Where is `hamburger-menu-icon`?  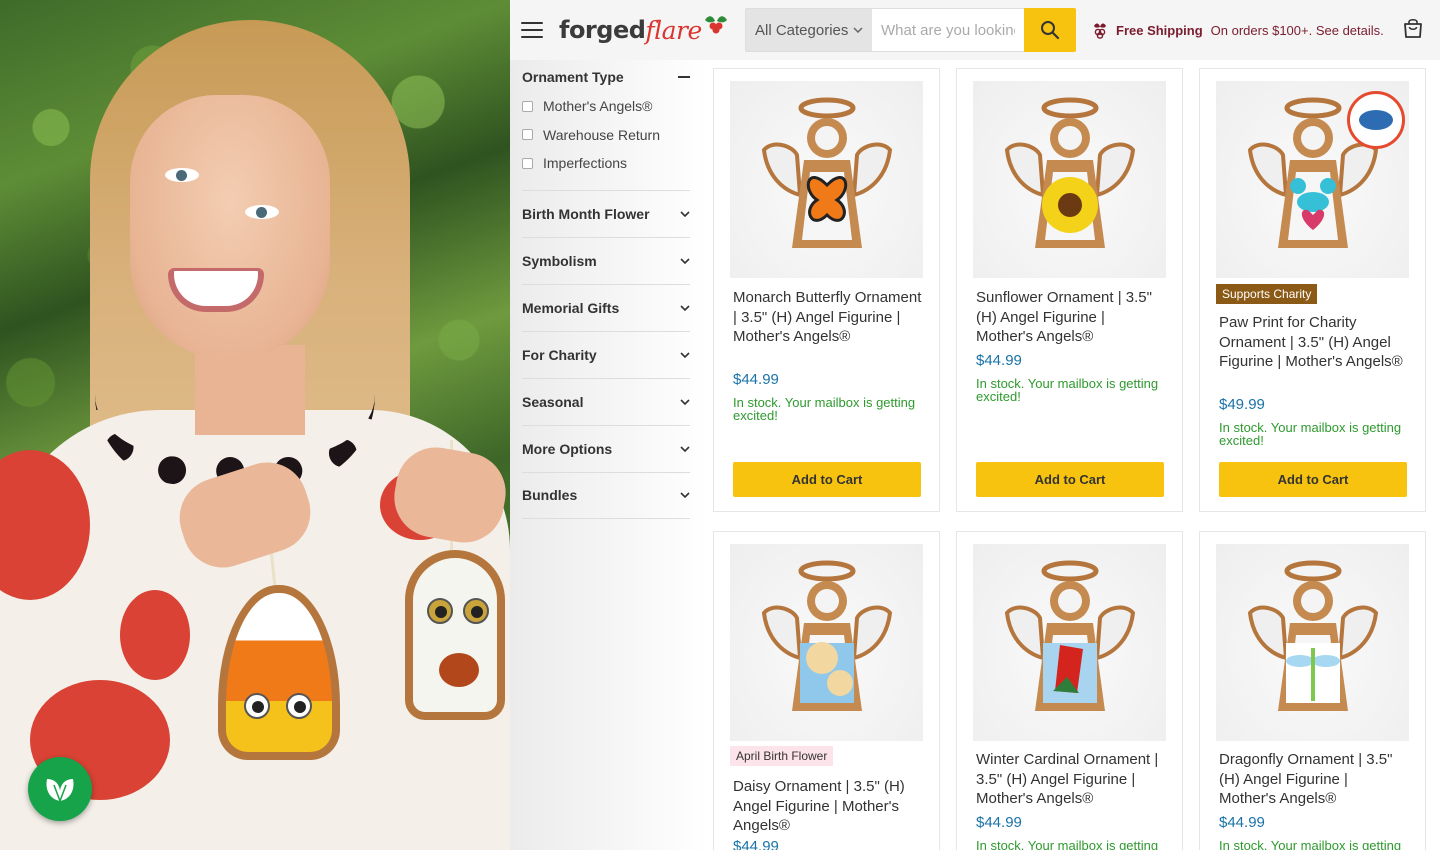 hamburger-menu-icon is located at coordinates (532, 30).